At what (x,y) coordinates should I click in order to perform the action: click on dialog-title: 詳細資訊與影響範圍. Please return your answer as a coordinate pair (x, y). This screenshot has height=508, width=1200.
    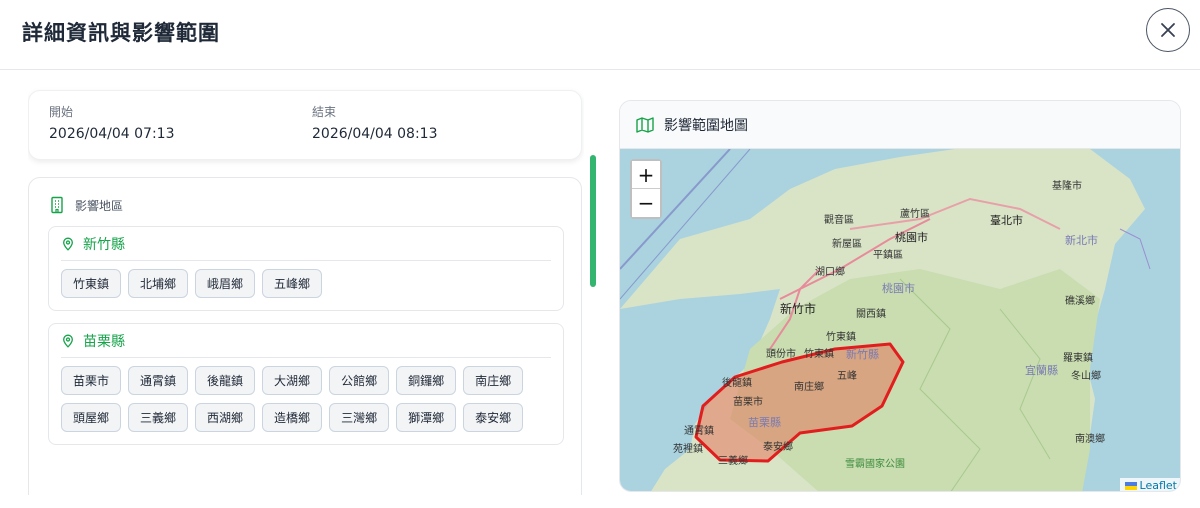
    Looking at the image, I should click on (121, 33).